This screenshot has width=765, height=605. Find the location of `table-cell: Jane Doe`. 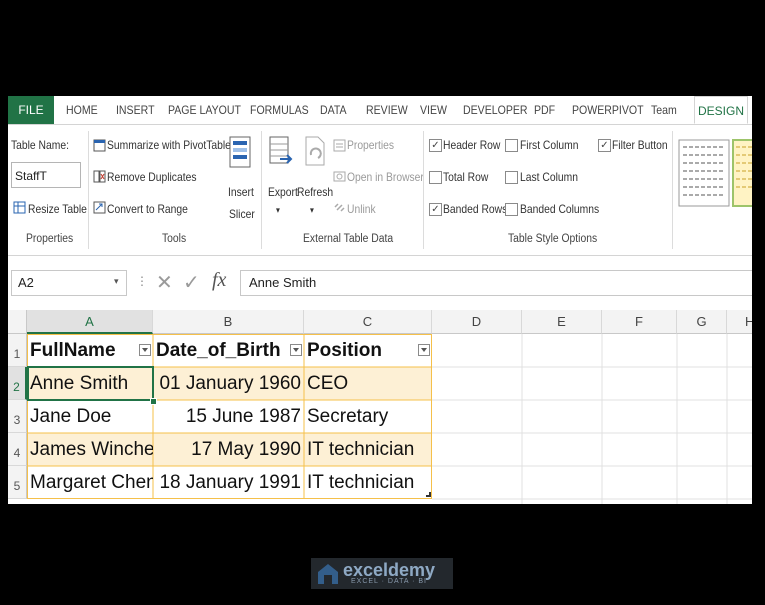

table-cell: Jane Doe is located at coordinates (90, 416).